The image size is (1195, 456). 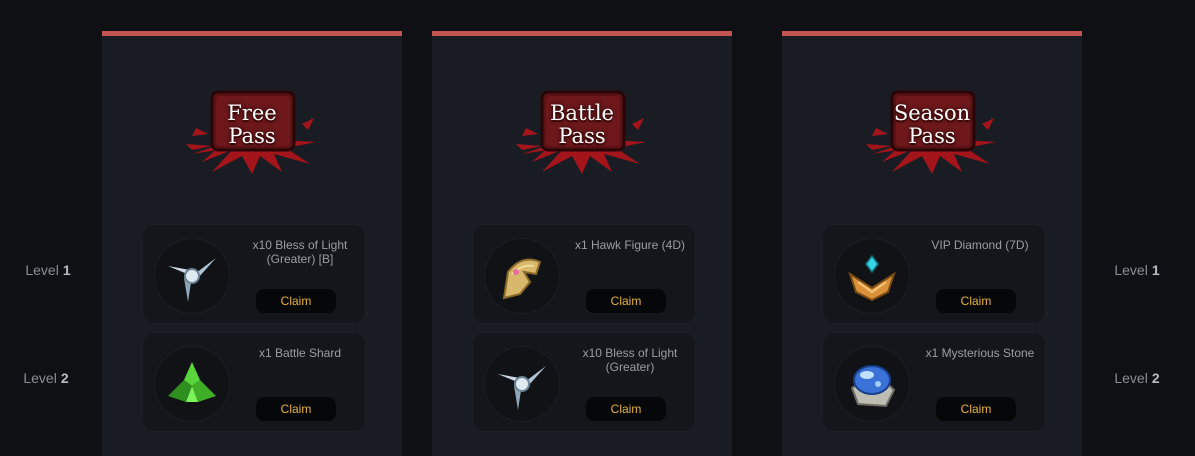 What do you see at coordinates (934, 382) in the screenshot?
I see `reward-card-level-2: x1 Mysterious Stone Claim` at bounding box center [934, 382].